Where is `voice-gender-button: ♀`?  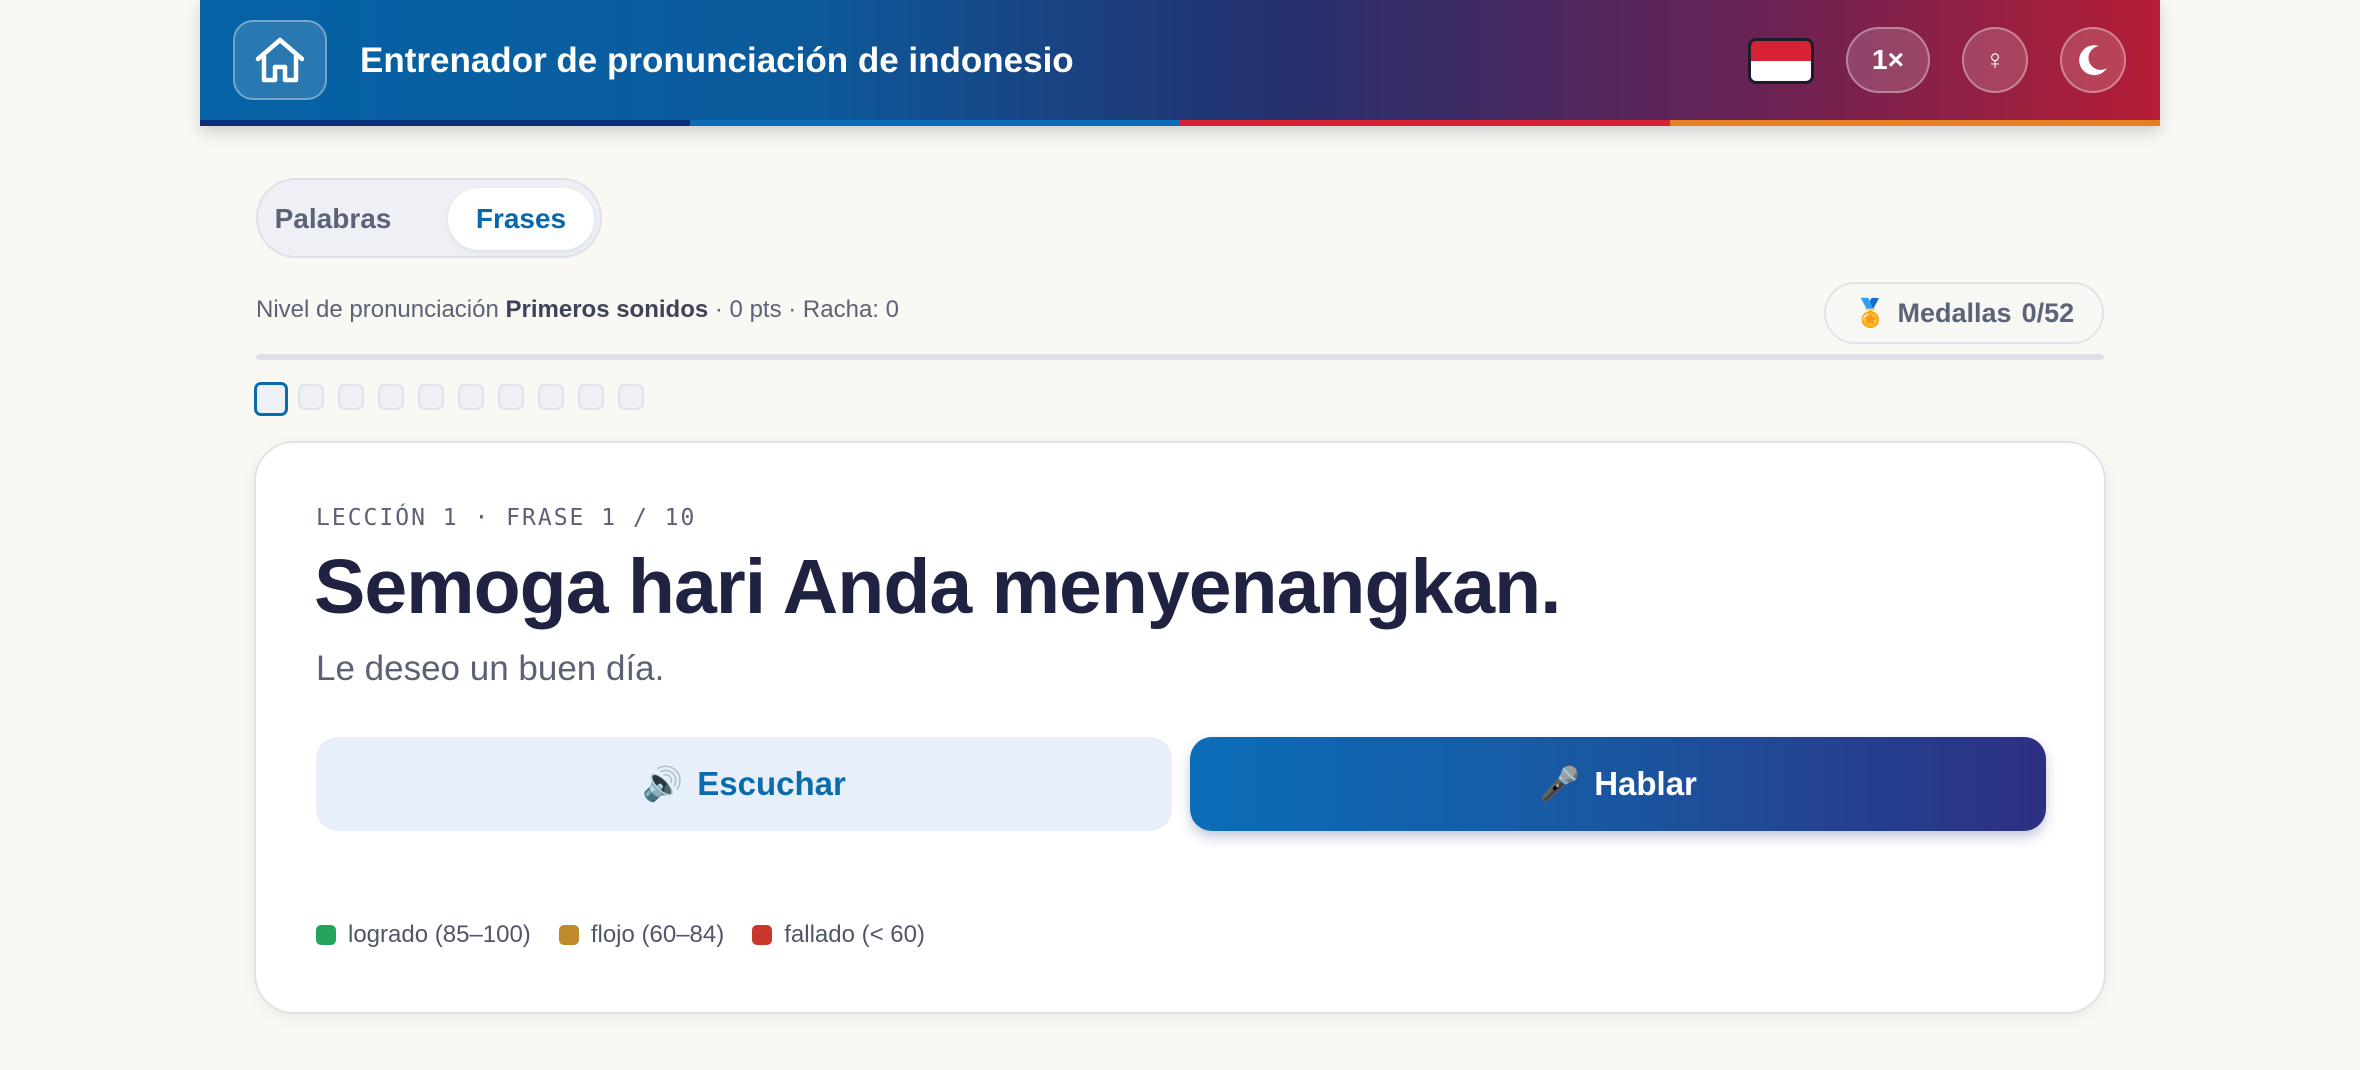 voice-gender-button: ♀ is located at coordinates (1995, 60).